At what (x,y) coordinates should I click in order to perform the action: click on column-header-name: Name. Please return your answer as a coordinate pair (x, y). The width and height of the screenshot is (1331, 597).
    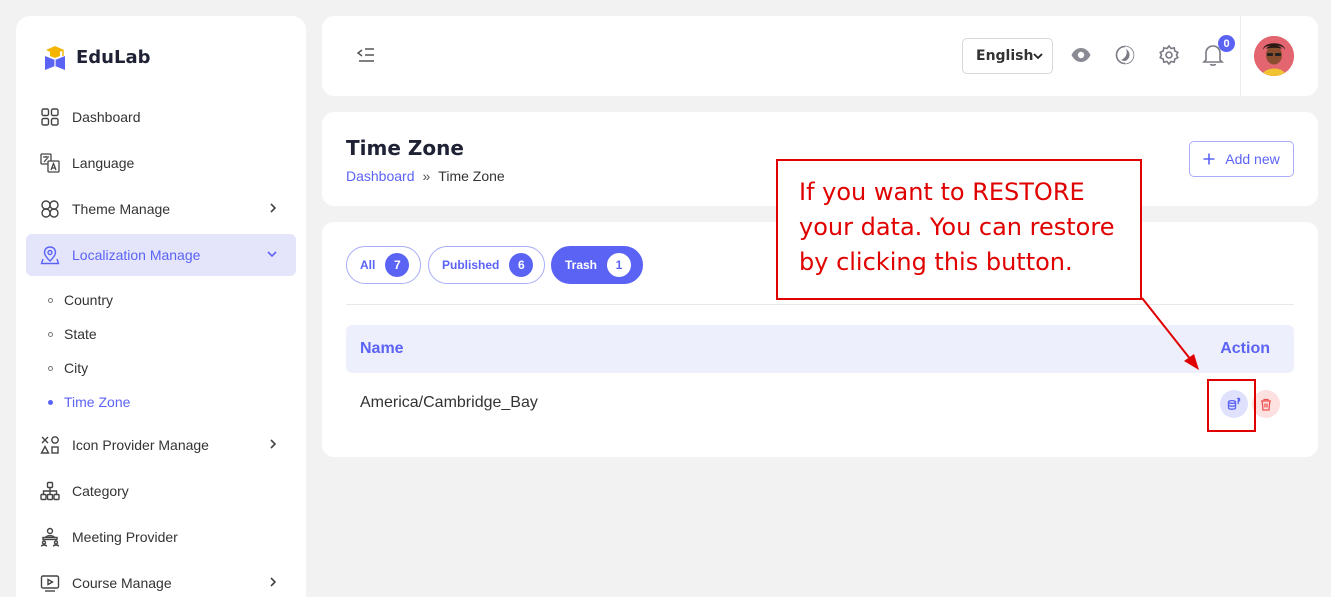
    Looking at the image, I should click on (382, 348).